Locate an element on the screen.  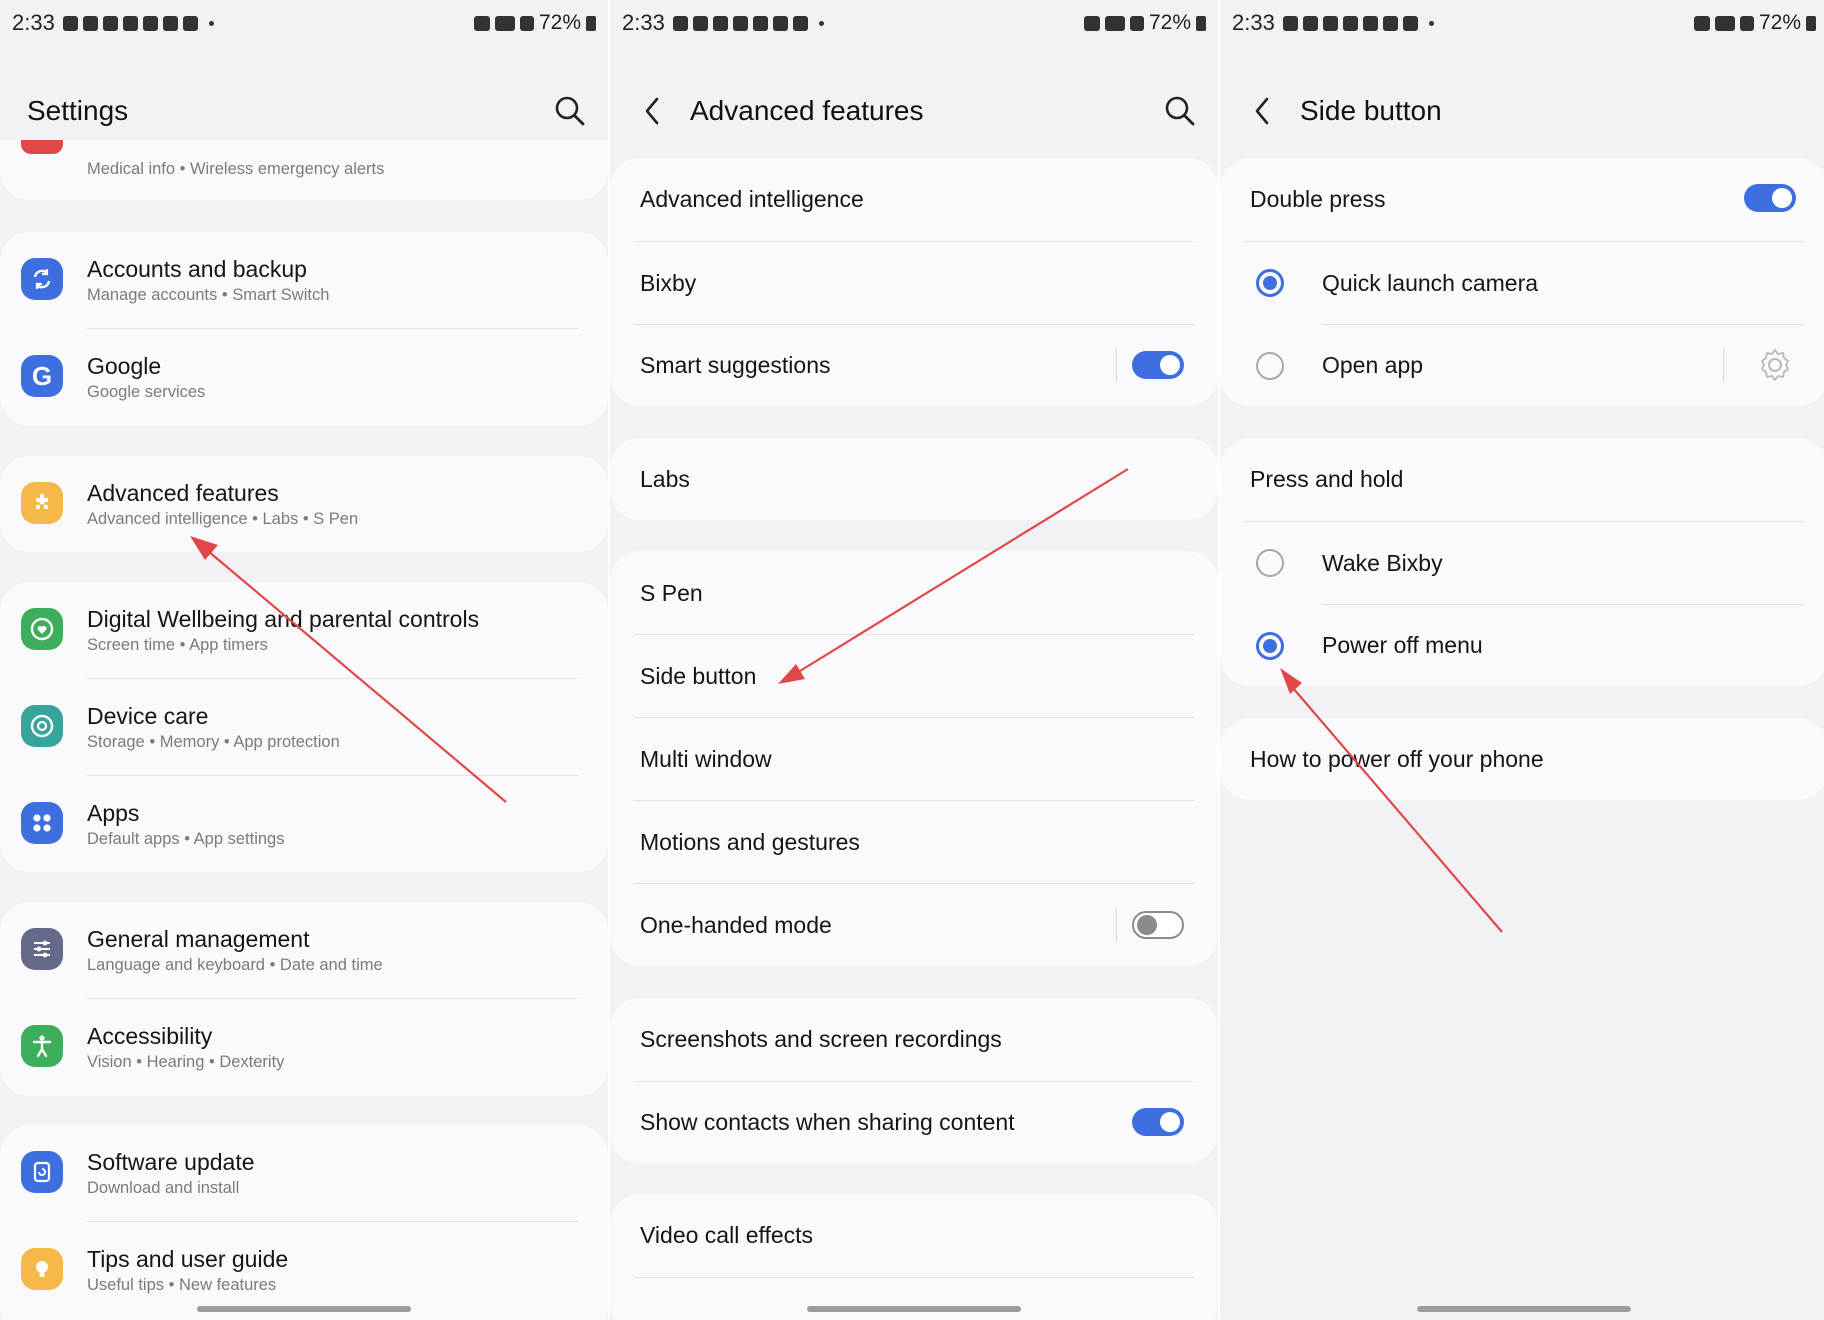
menu-item-labs: Labs is located at coordinates (914, 479).